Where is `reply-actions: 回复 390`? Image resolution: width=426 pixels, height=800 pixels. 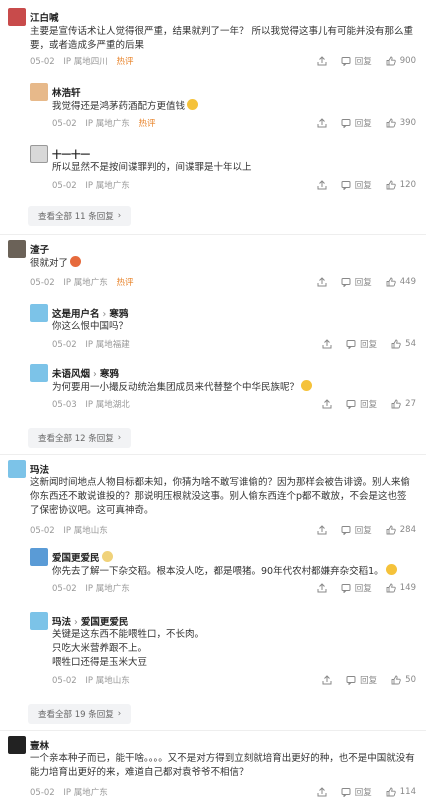
reply-actions: 回复 390 is located at coordinates (366, 123).